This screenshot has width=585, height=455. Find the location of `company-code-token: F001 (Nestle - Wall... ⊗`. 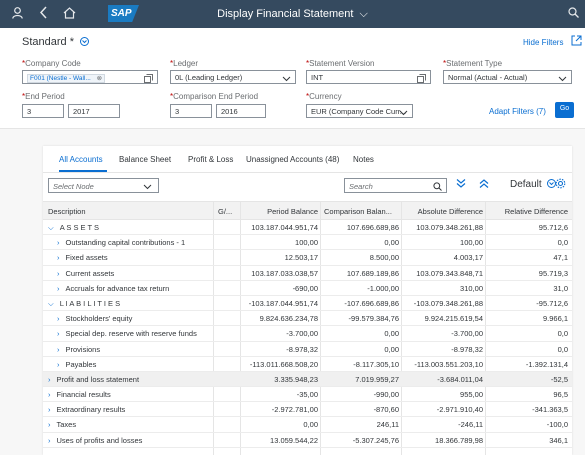

company-code-token: F001 (Nestle - Wall... ⊗ is located at coordinates (66, 78).